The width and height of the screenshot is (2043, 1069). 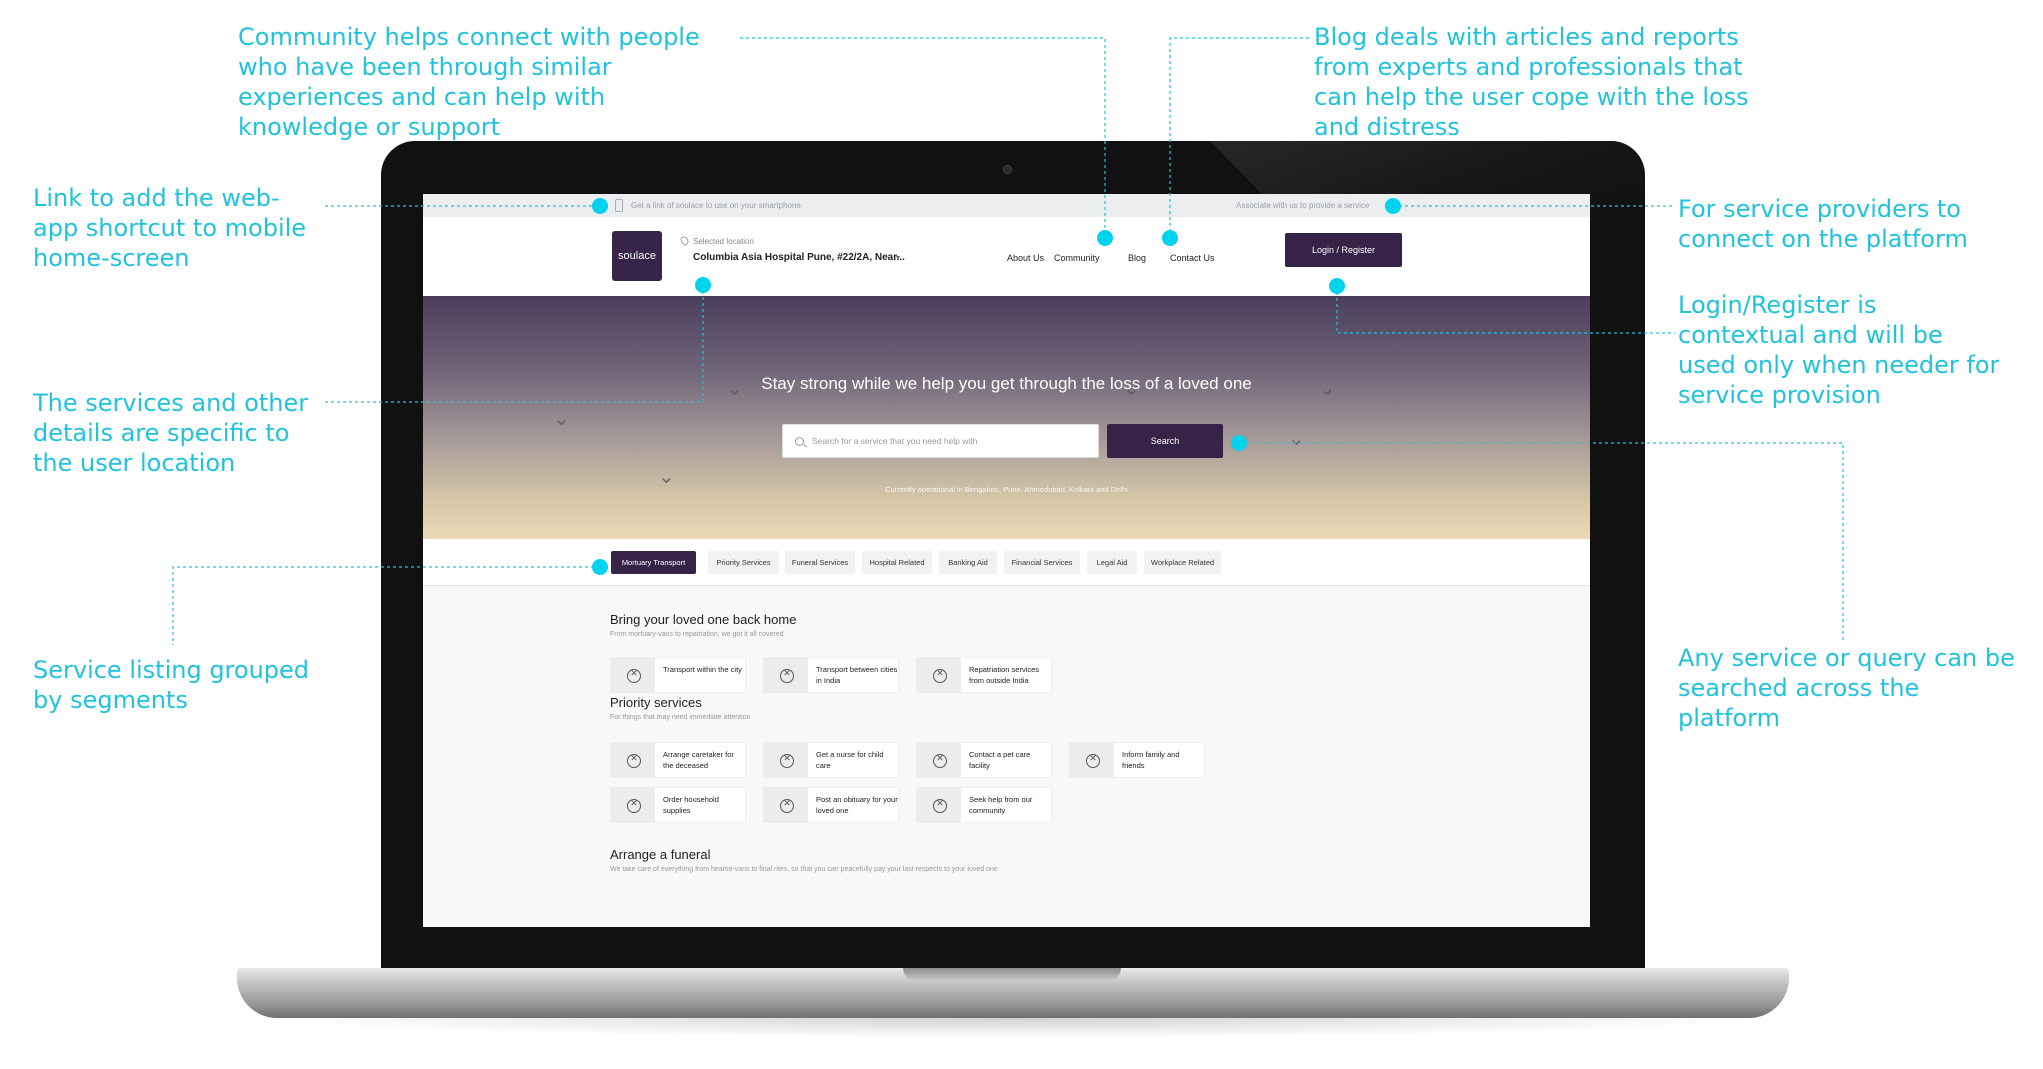 I want to click on chevron-down-icon: ▾, so click(x=898, y=257).